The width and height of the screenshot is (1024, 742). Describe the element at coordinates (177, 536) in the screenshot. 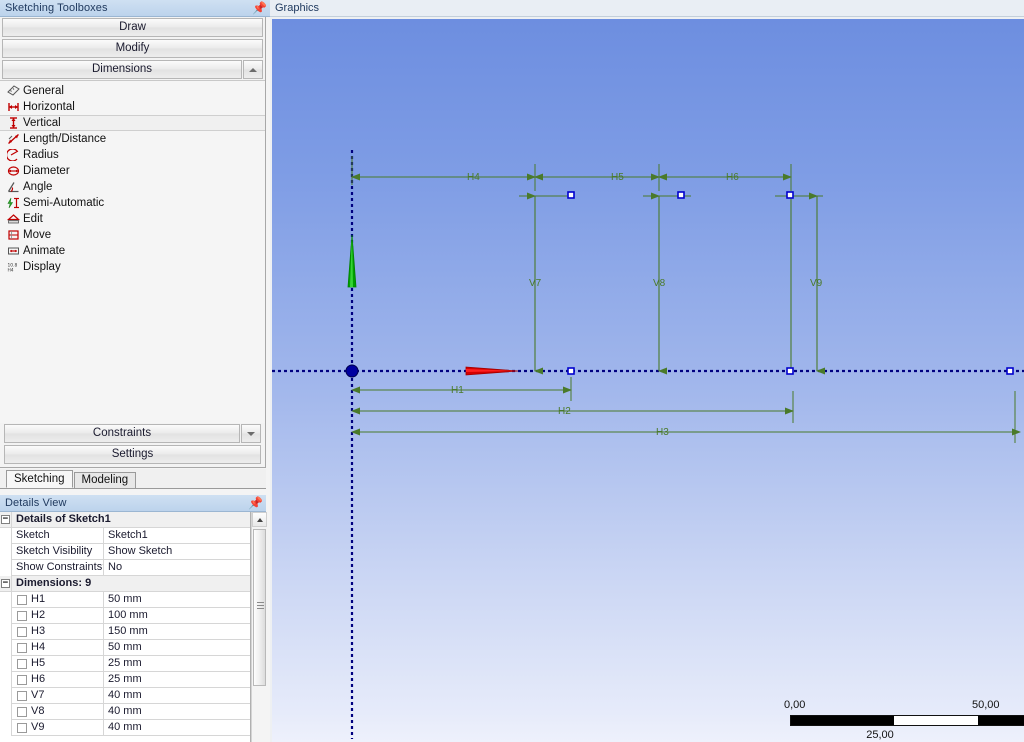

I see `property-value: Sketch1` at that location.